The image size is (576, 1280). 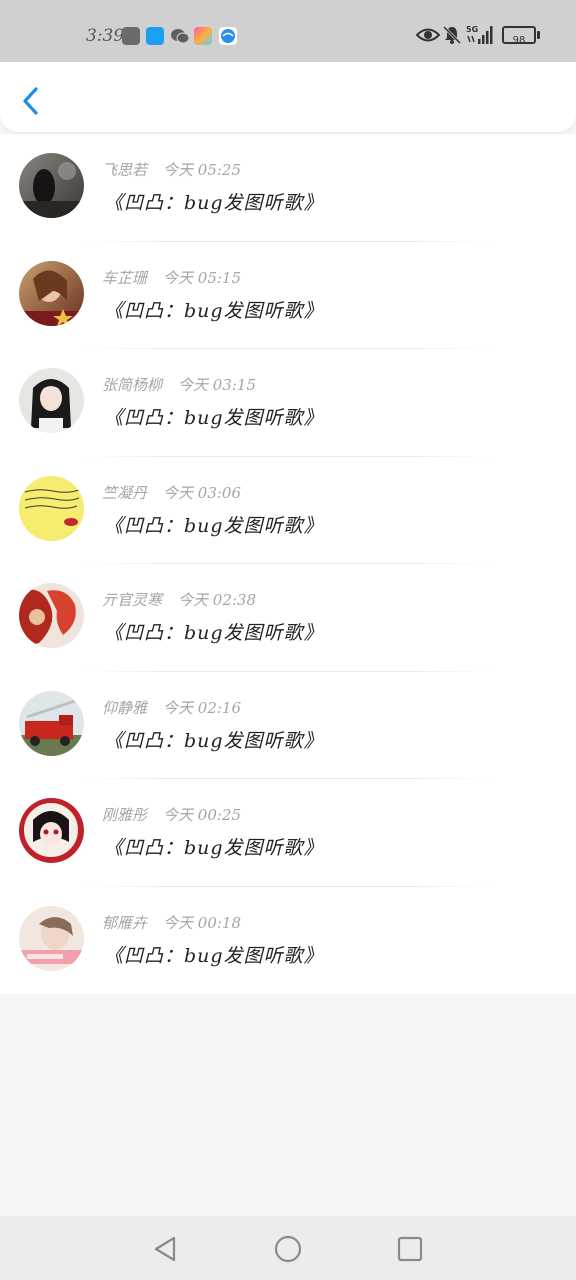 What do you see at coordinates (480, 37) in the screenshot?
I see `signal-icon: 5G` at bounding box center [480, 37].